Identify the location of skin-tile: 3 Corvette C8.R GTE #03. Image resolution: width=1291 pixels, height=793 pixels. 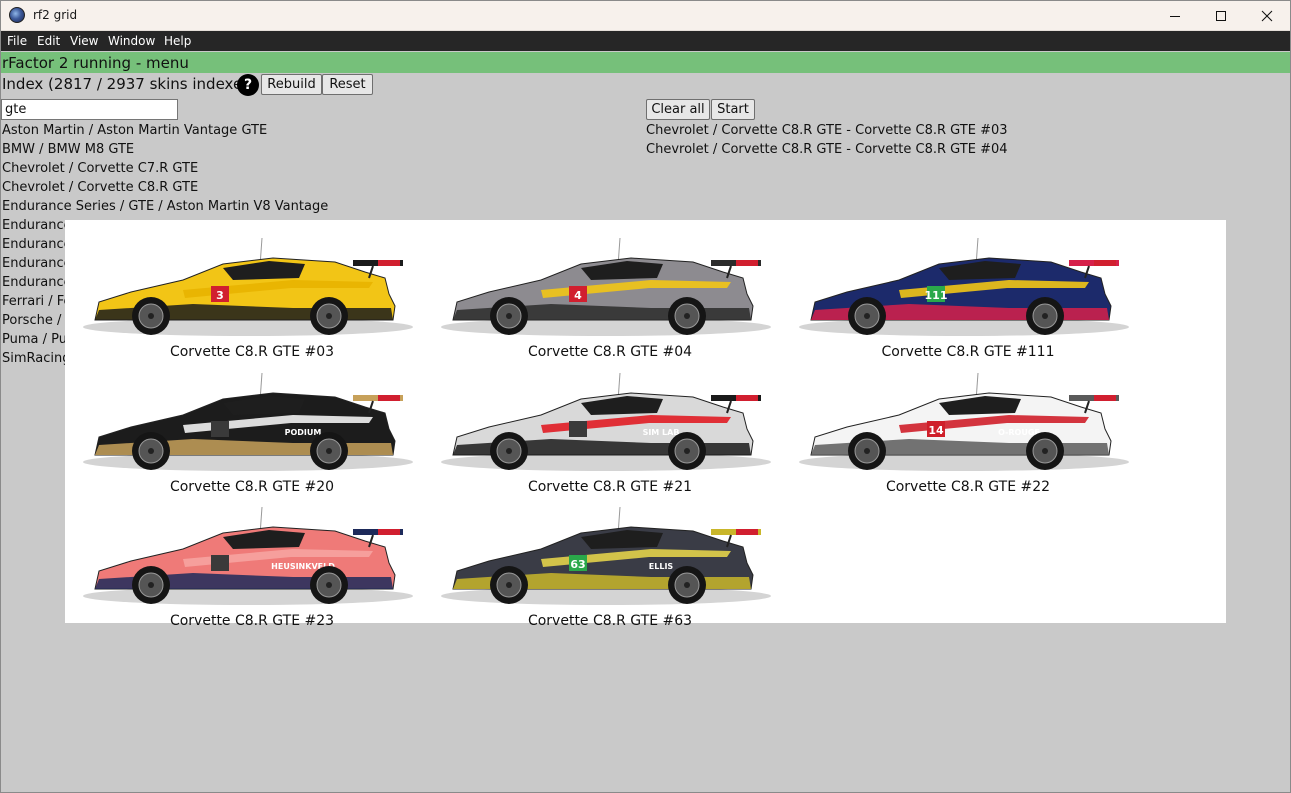
(252, 295).